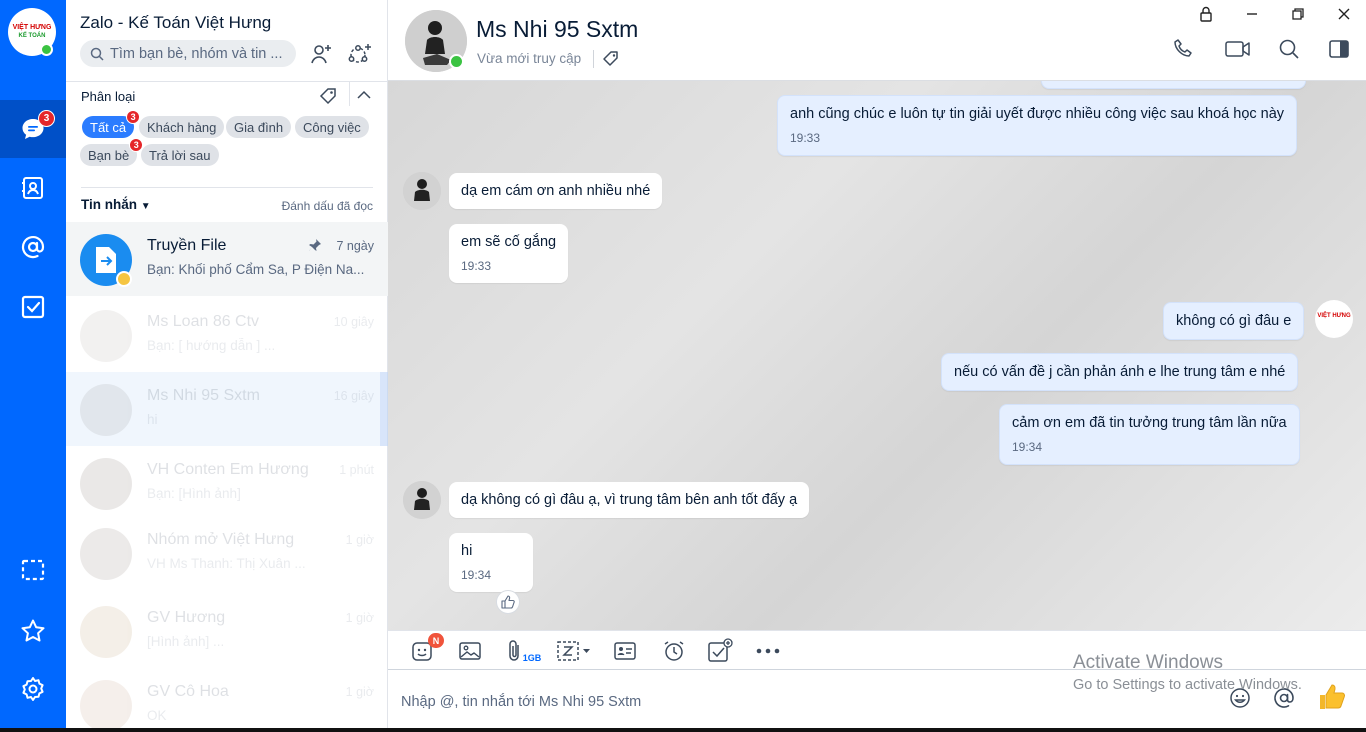  I want to click on my-avatar: VIỆT HƯNG, so click(1334, 319).